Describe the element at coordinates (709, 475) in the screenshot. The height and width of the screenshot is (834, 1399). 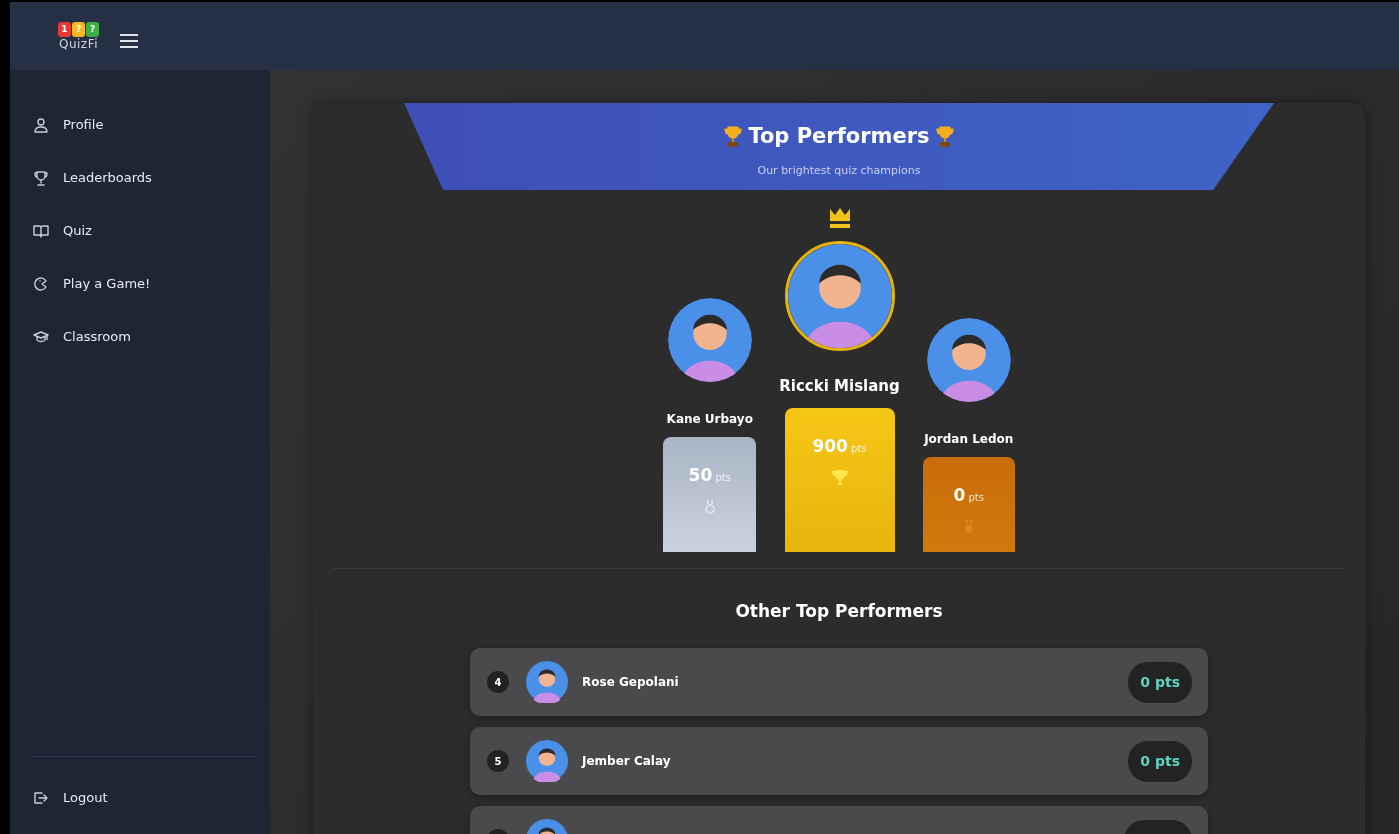
I see `points-label: 50 pts` at that location.